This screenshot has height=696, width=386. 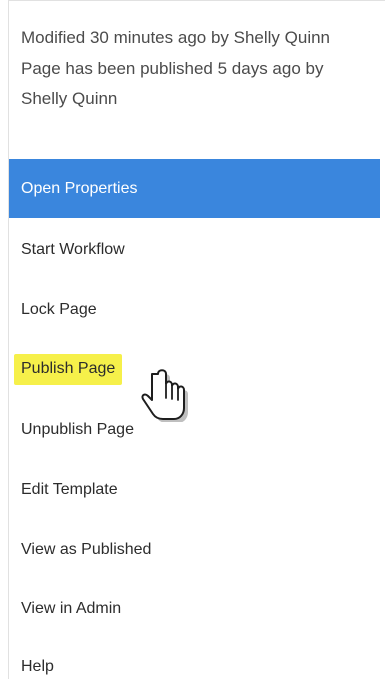 What do you see at coordinates (69, 489) in the screenshot?
I see `menu-item-label: Edit Template` at bounding box center [69, 489].